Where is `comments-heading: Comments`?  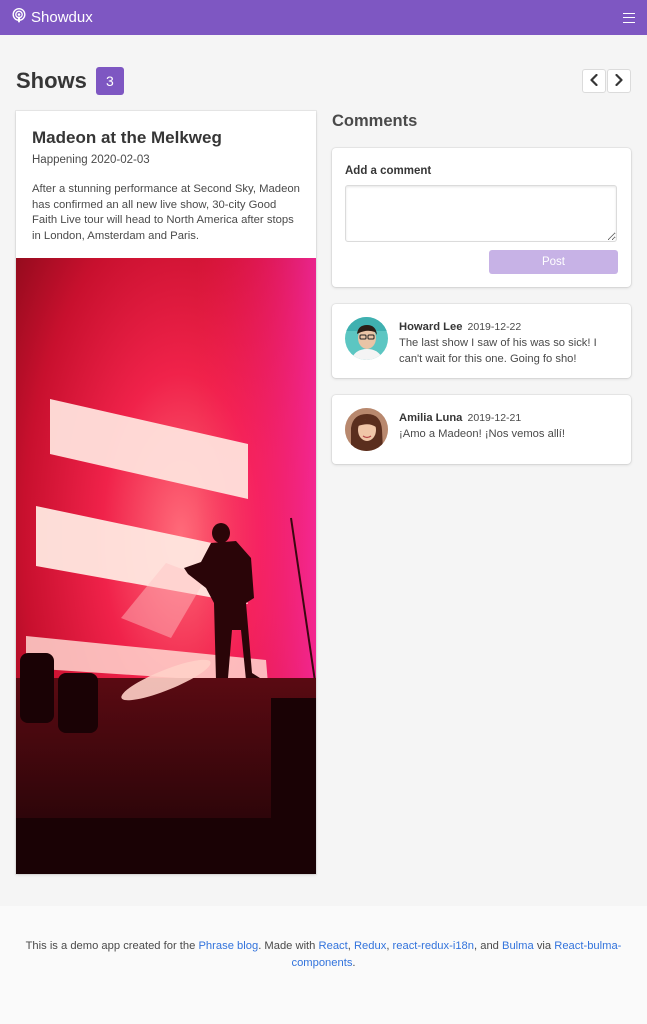 comments-heading: Comments is located at coordinates (375, 121).